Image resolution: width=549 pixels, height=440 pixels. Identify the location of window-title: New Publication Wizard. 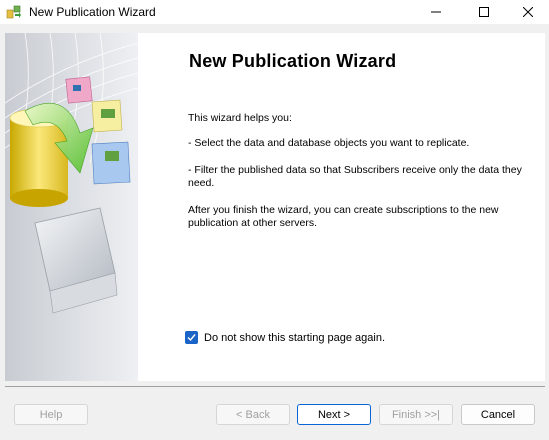
(92, 12).